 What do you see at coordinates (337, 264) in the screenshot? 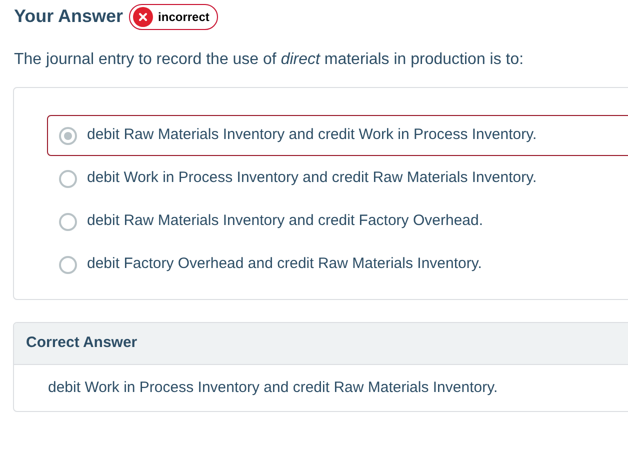
I see `answer-option: debit Factory Overhead and credit Raw Materials Inventory.` at bounding box center [337, 264].